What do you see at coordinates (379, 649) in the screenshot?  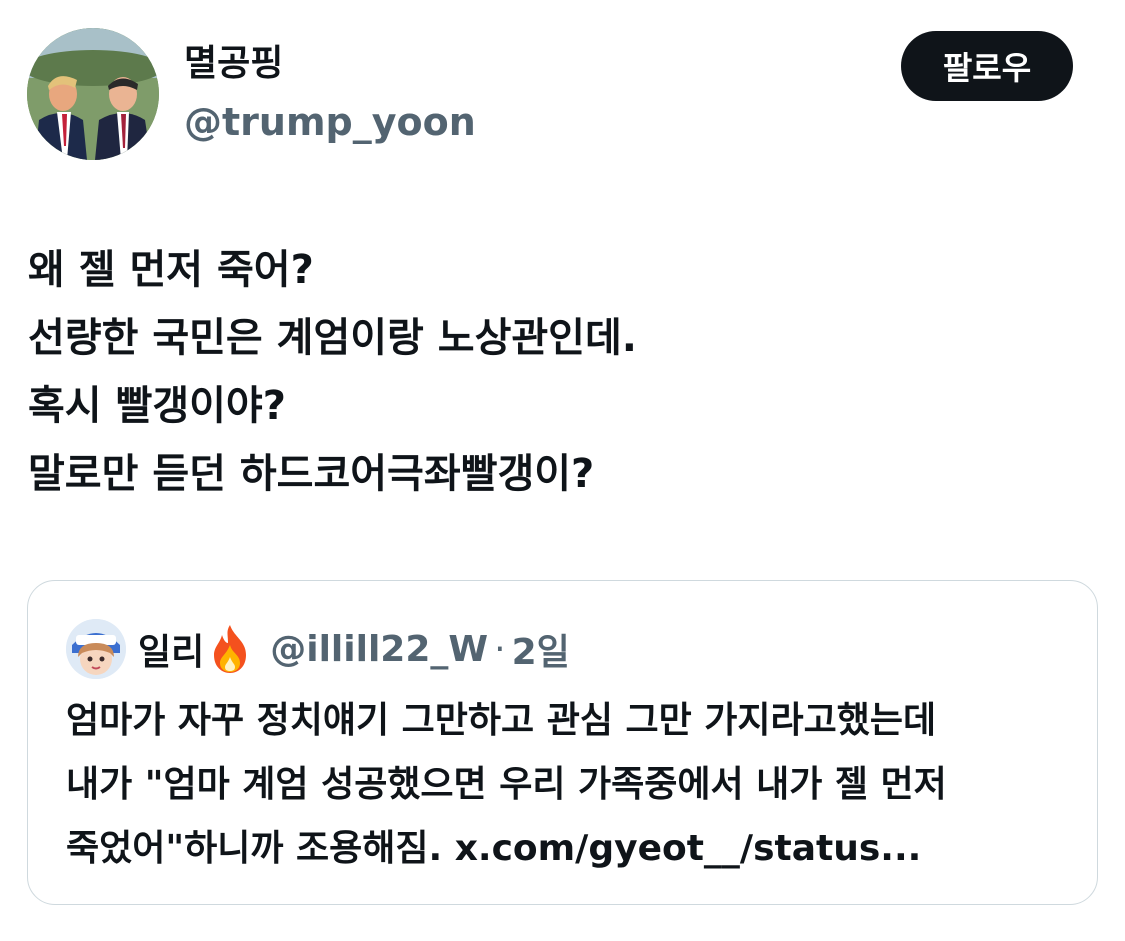 I see `quote-handle: @illill22_W` at bounding box center [379, 649].